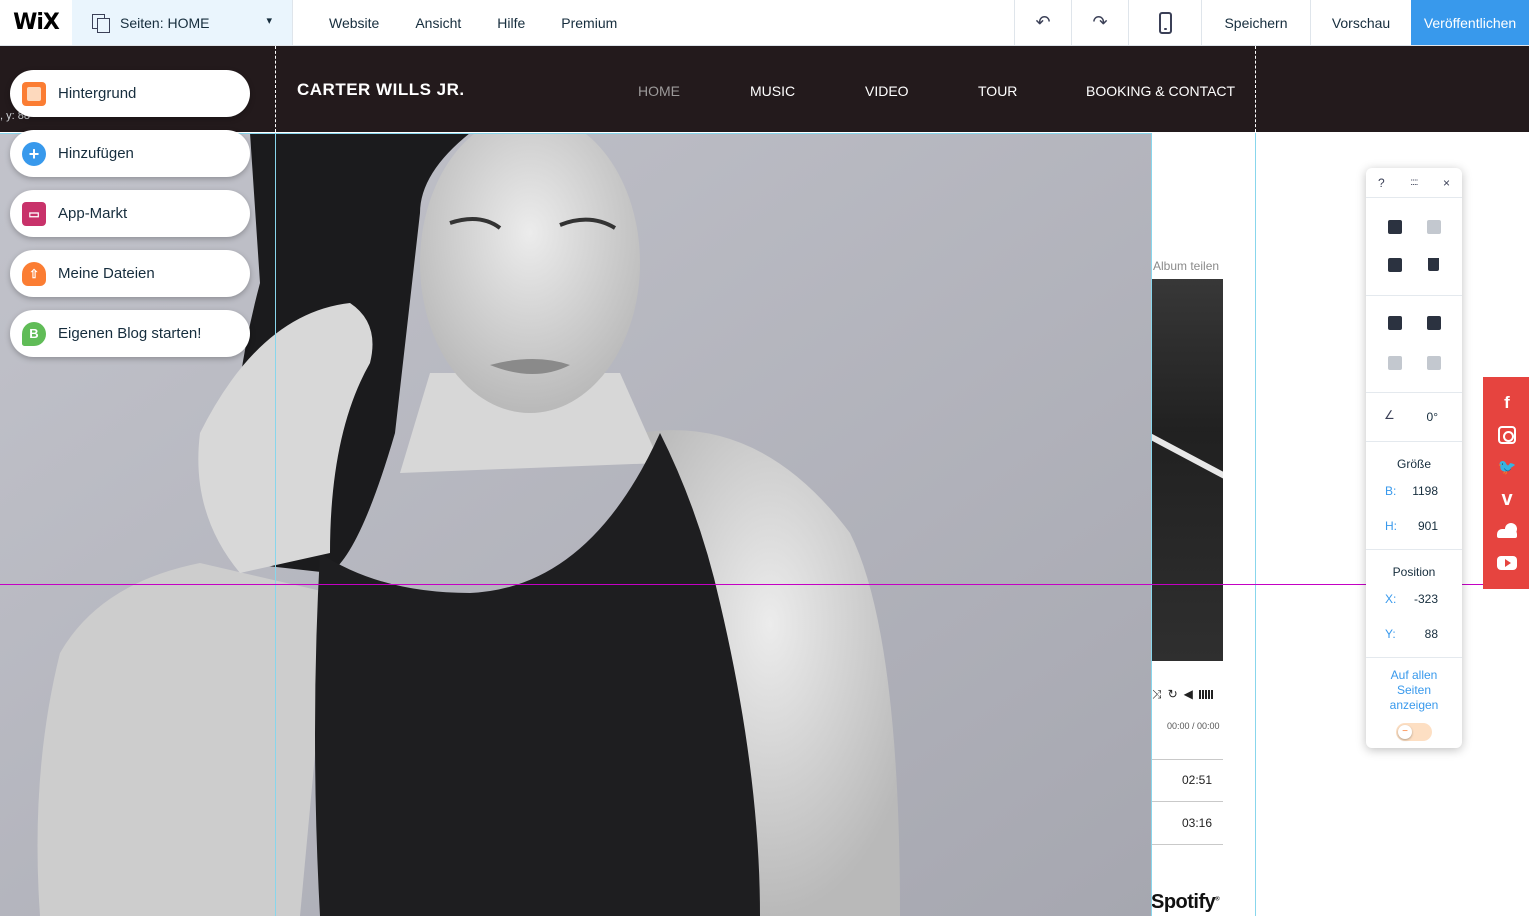 Image resolution: width=1529 pixels, height=916 pixels. Describe the element at coordinates (1160, 91) in the screenshot. I see `nav-booking-contact: BOOKING & CONTACT` at that location.